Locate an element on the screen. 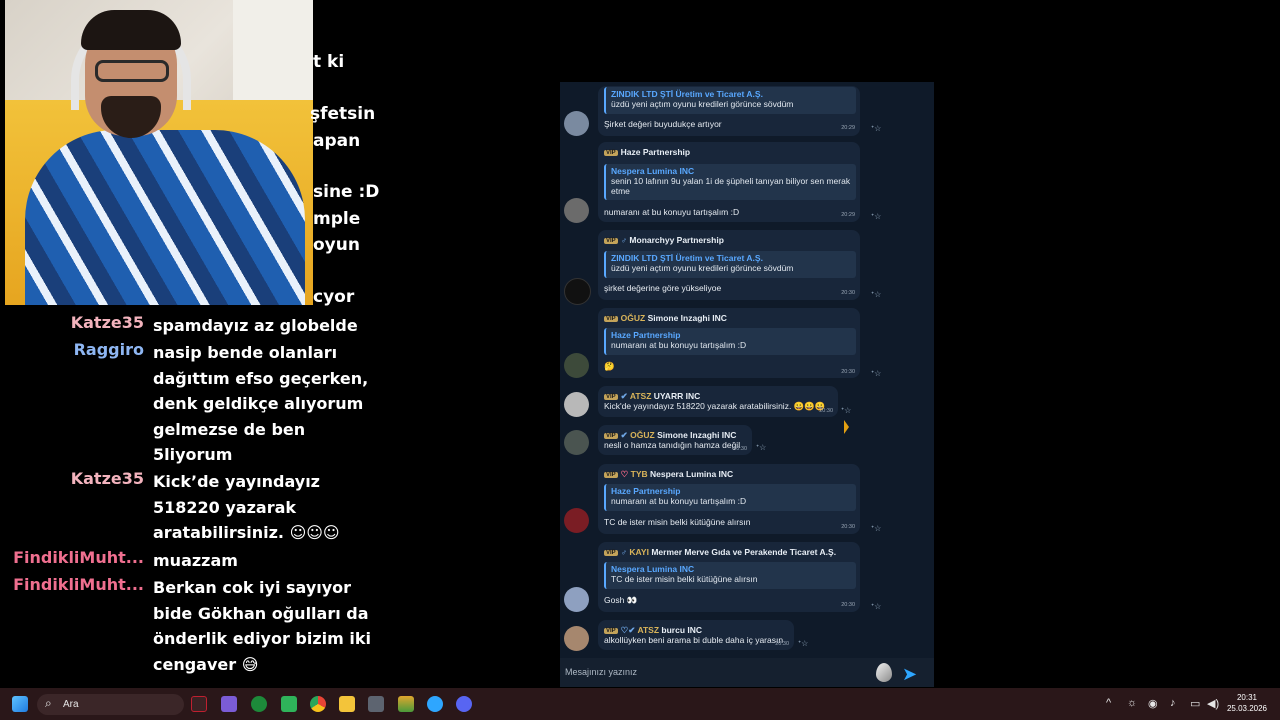 The width and height of the screenshot is (1280, 720). steam-icon: ◉ is located at coordinates (1153, 703).